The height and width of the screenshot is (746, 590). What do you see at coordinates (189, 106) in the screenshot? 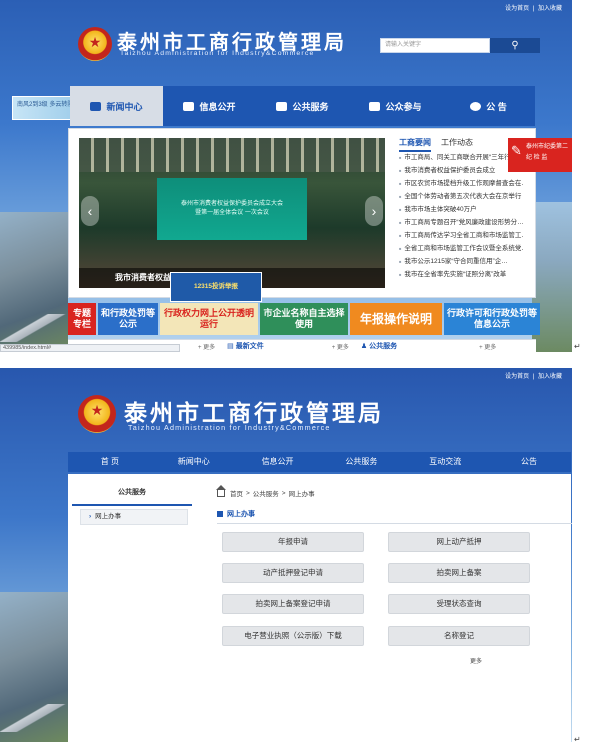
I see `book-icon` at bounding box center [189, 106].